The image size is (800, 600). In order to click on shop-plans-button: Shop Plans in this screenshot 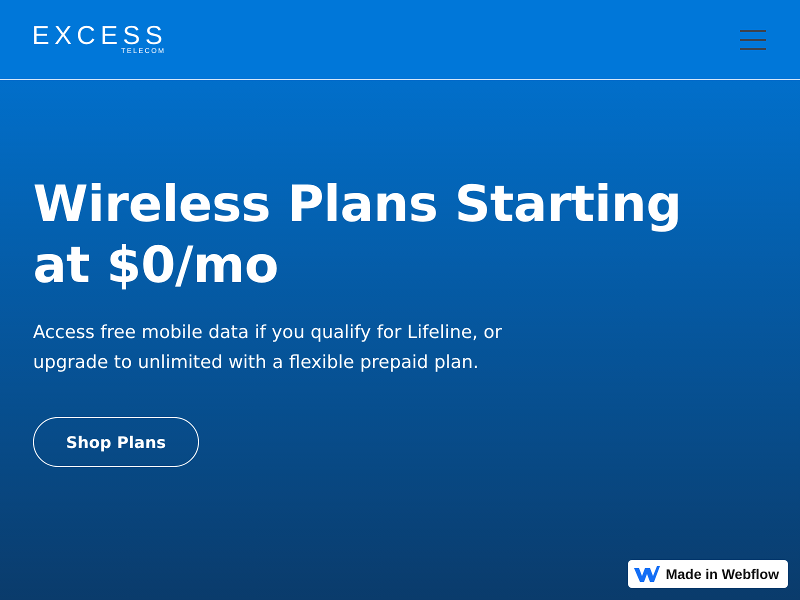, I will do `click(116, 442)`.